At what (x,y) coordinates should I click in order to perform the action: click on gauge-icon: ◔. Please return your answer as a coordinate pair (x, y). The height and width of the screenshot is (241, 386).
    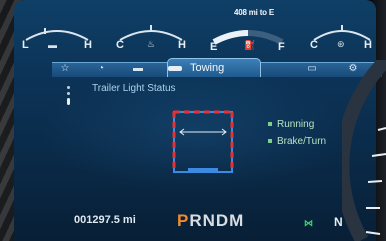
    Looking at the image, I should click on (101, 68).